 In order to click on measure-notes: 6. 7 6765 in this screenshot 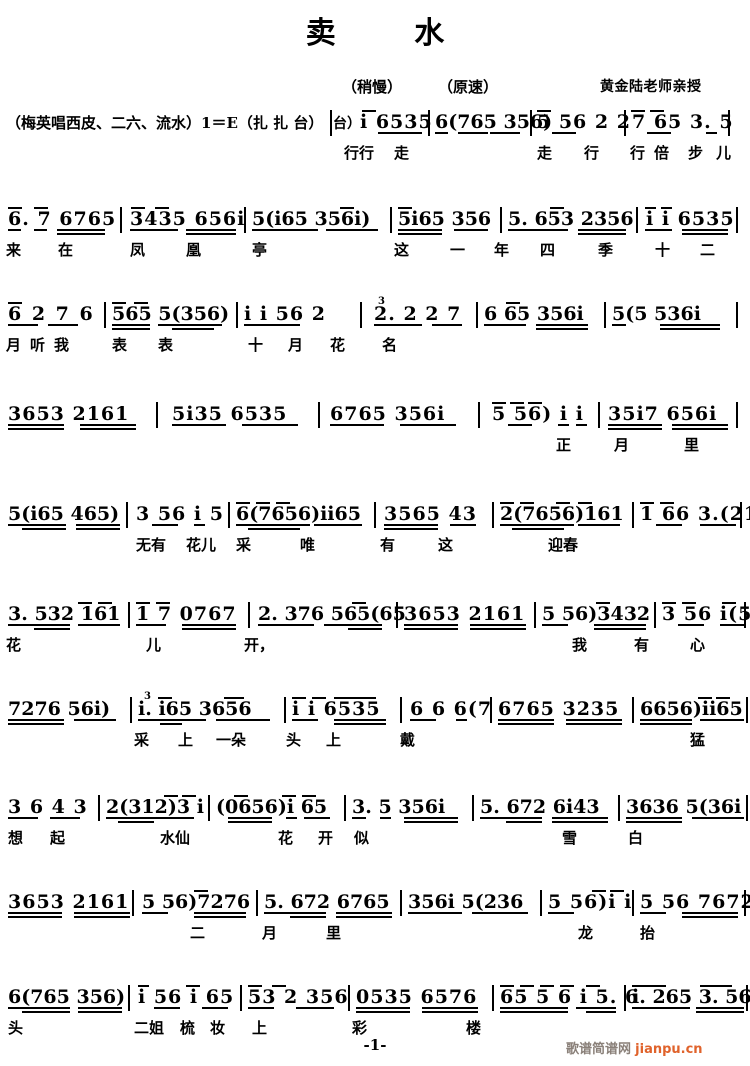, I will do `click(62, 219)`.